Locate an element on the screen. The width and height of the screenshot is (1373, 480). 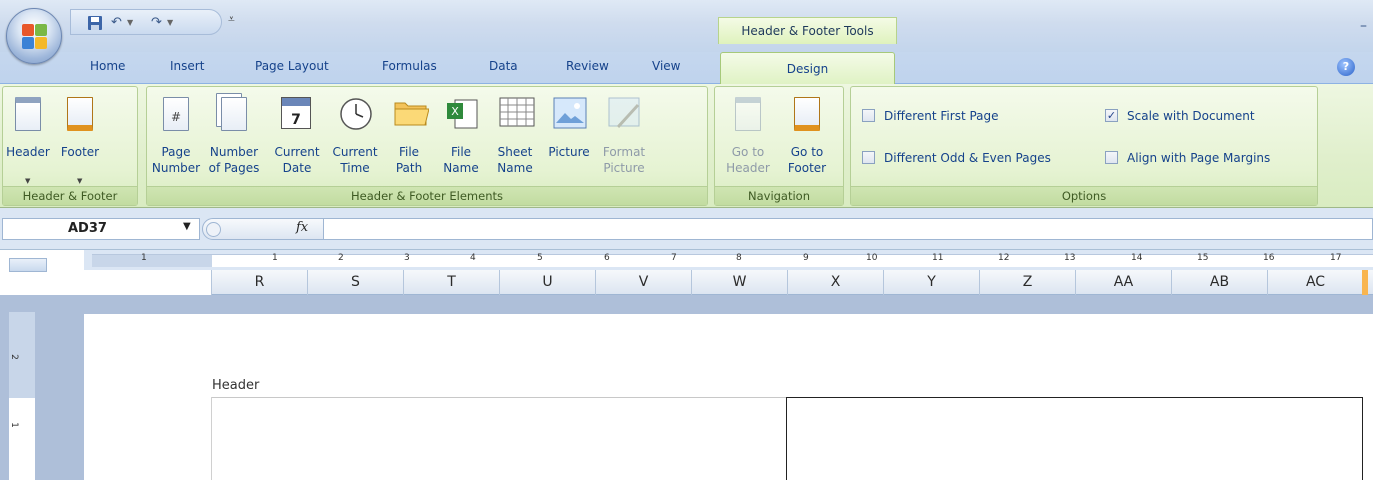
undo-icon: ↶ is located at coordinates (116, 23).